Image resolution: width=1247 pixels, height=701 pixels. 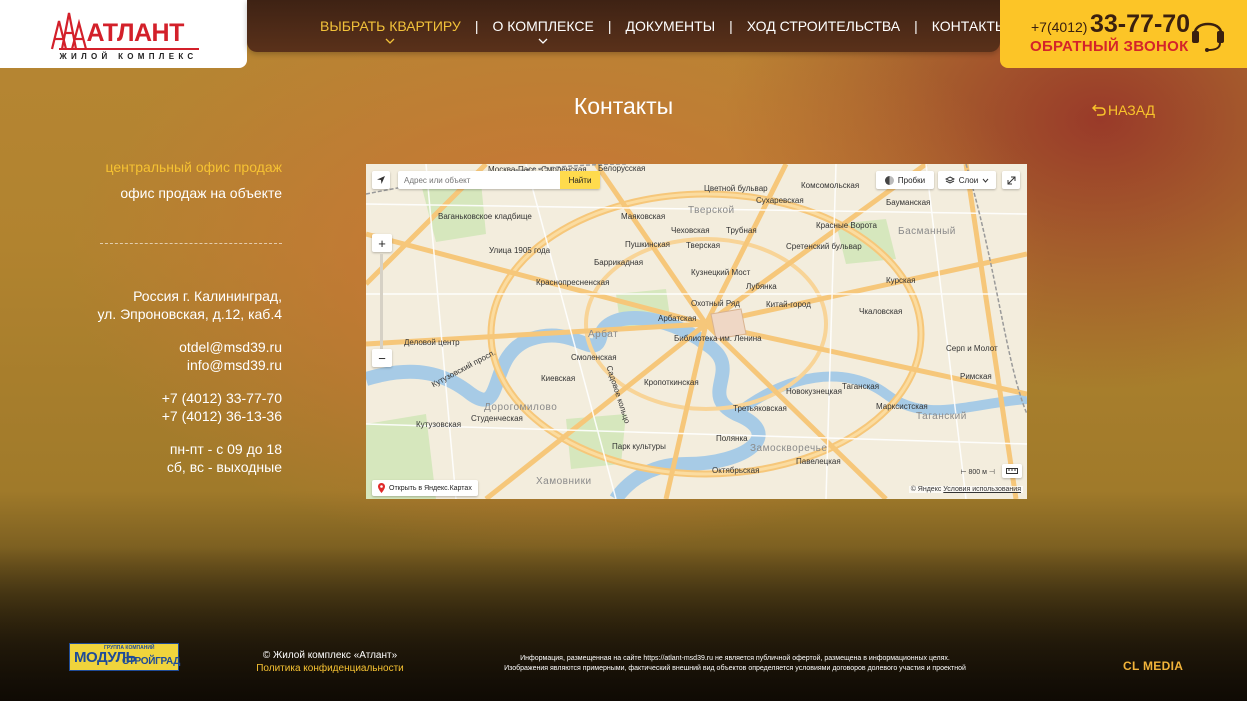 I want to click on map-label: Китай-город, so click(x=788, y=304).